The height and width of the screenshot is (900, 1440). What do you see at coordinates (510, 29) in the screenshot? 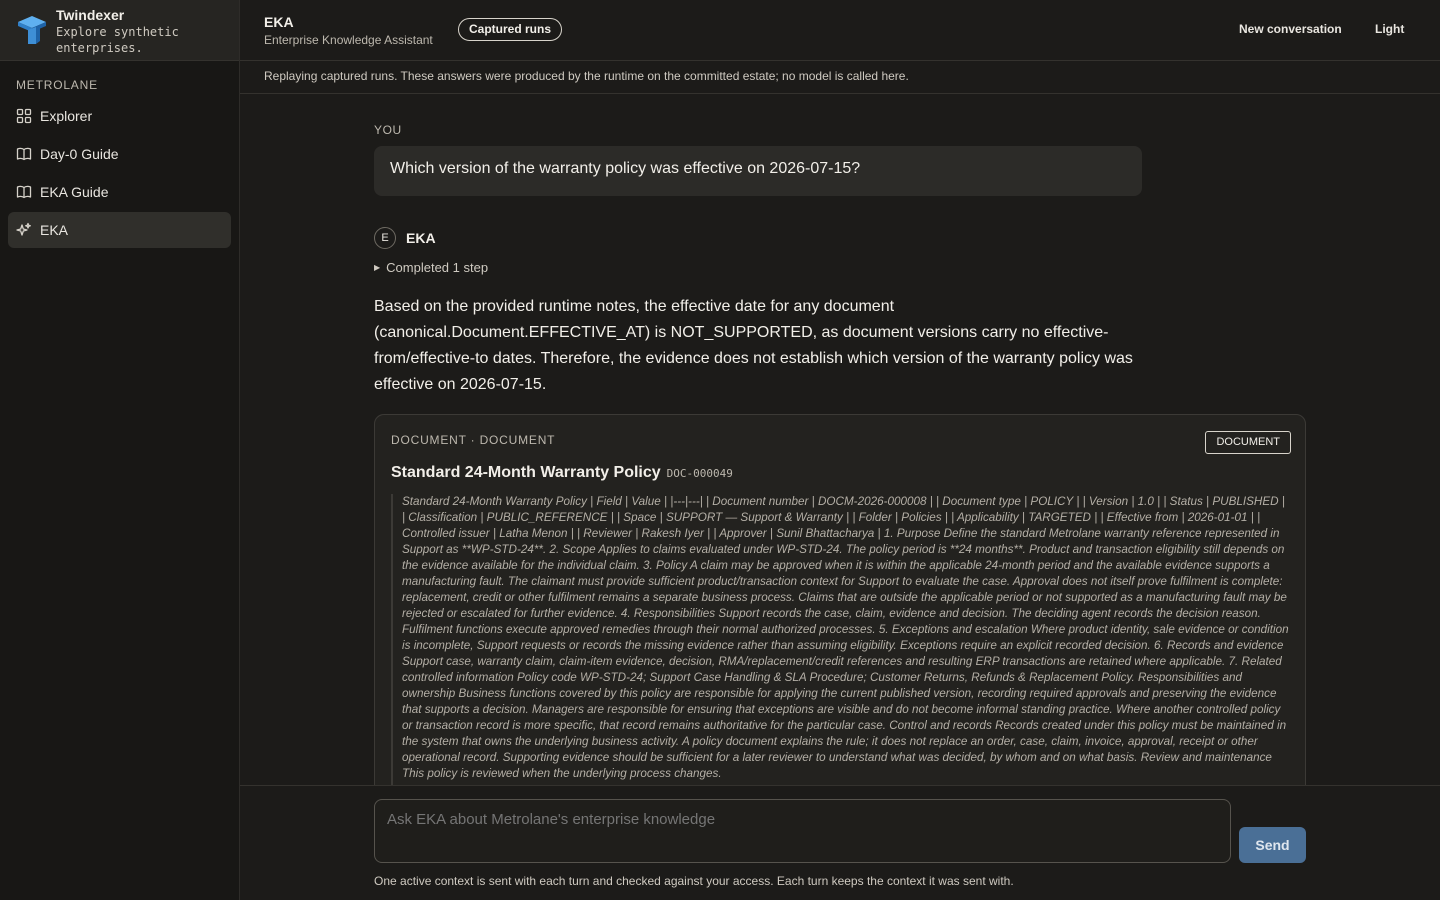
I see `captured-runs-badge: Captured runs` at bounding box center [510, 29].